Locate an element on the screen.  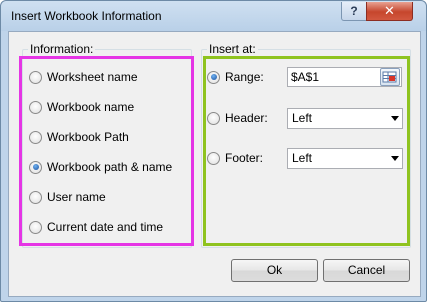
option-user-name: User name is located at coordinates (67, 197).